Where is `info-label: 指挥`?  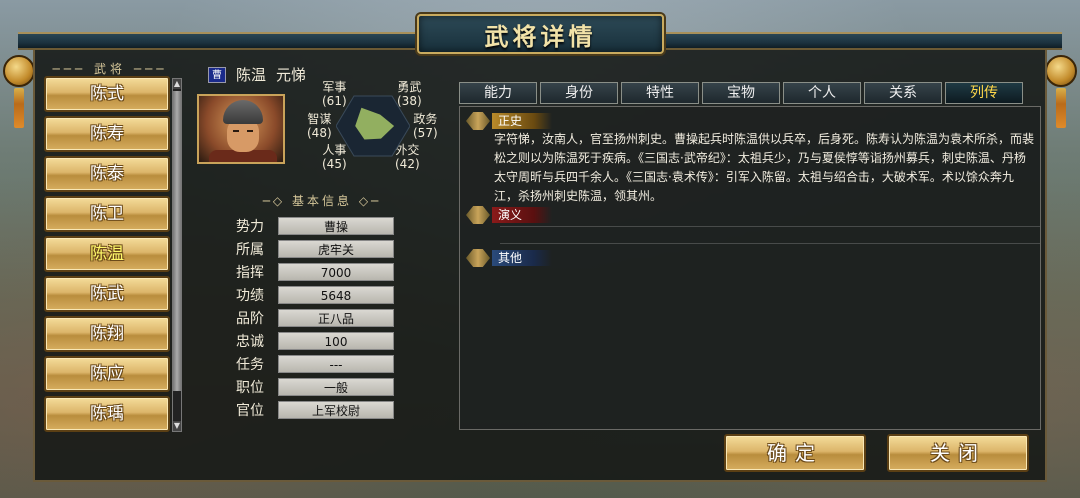 info-label: 指挥 is located at coordinates (250, 273).